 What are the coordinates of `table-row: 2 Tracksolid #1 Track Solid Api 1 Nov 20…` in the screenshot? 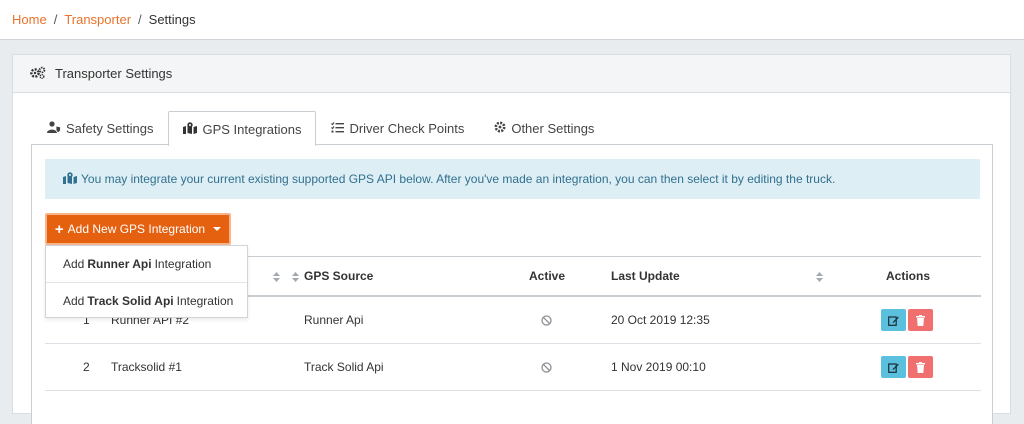 It's located at (513, 367).